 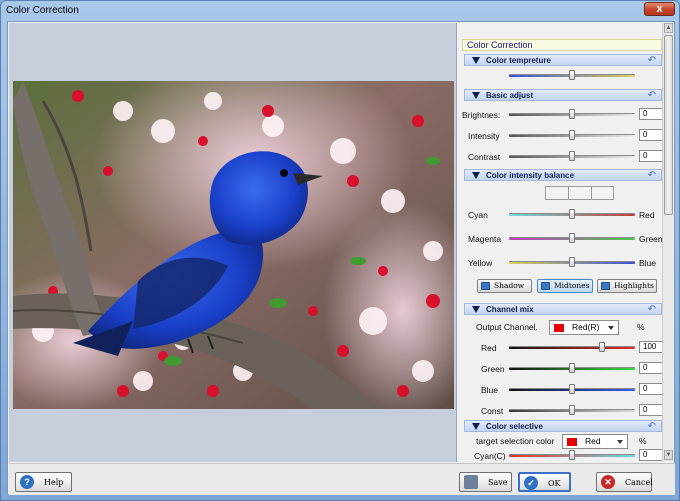 What do you see at coordinates (563, 95) in the screenshot?
I see `section-basic-adjust: Basic adjust ↶` at bounding box center [563, 95].